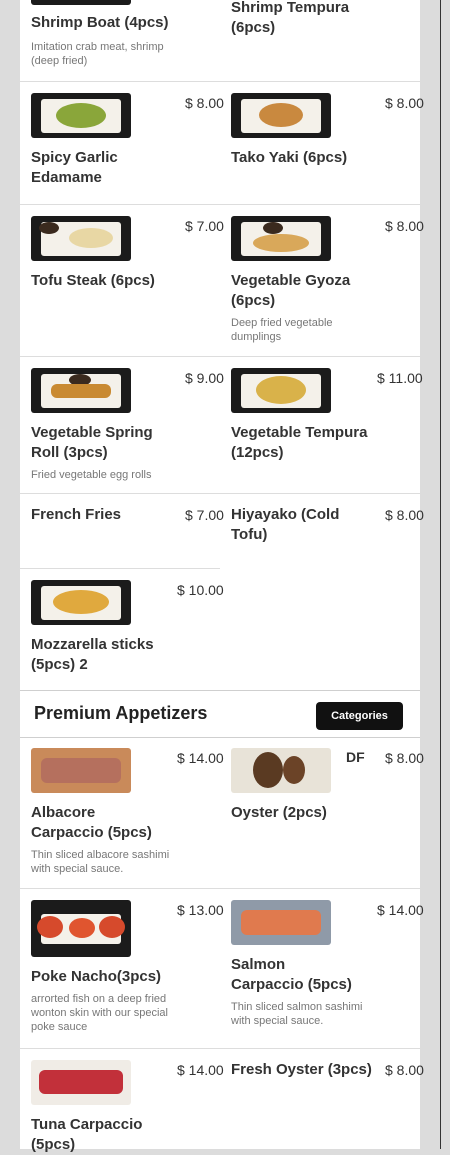  Describe the element at coordinates (81, 238) in the screenshot. I see `tofu-steak-photo` at that location.